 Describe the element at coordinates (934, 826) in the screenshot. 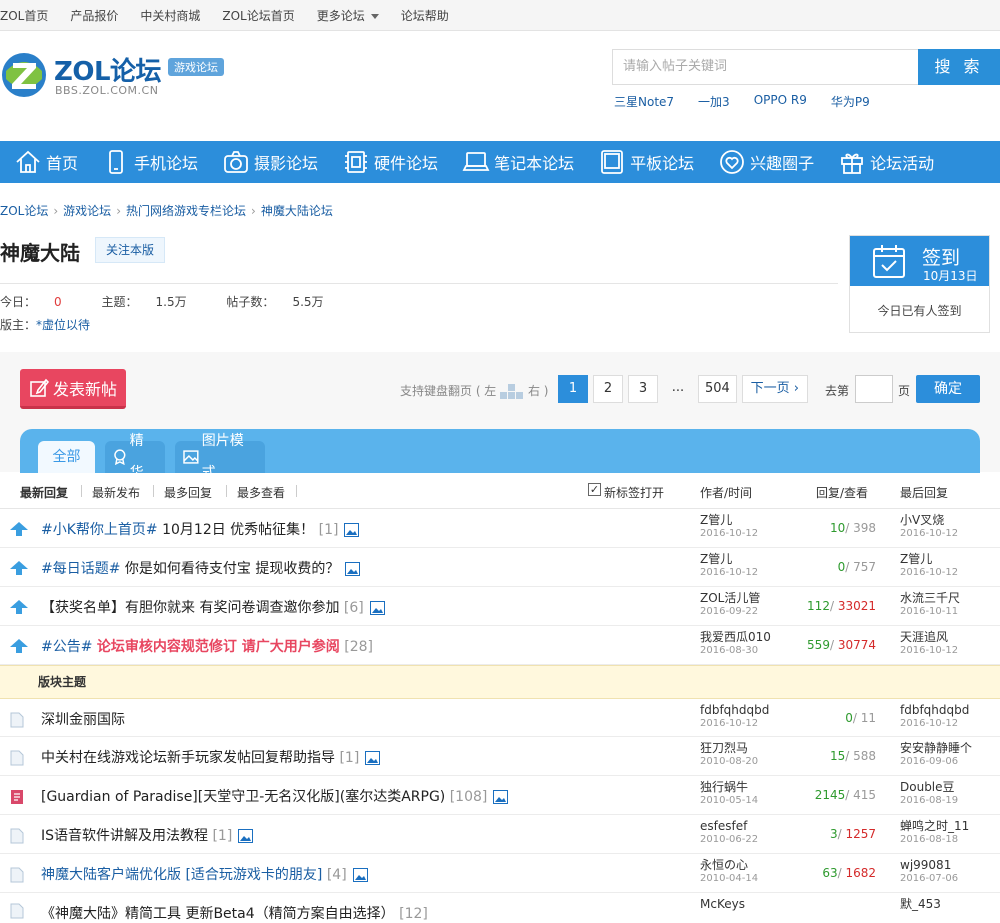

I see `last-reply-user: 蝉鸣之时_11` at that location.